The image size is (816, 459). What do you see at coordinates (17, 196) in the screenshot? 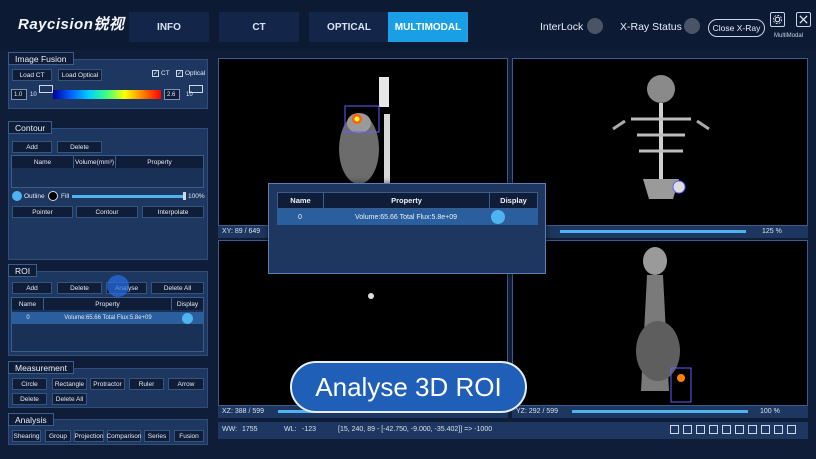
I see `outline-toggle` at bounding box center [17, 196].